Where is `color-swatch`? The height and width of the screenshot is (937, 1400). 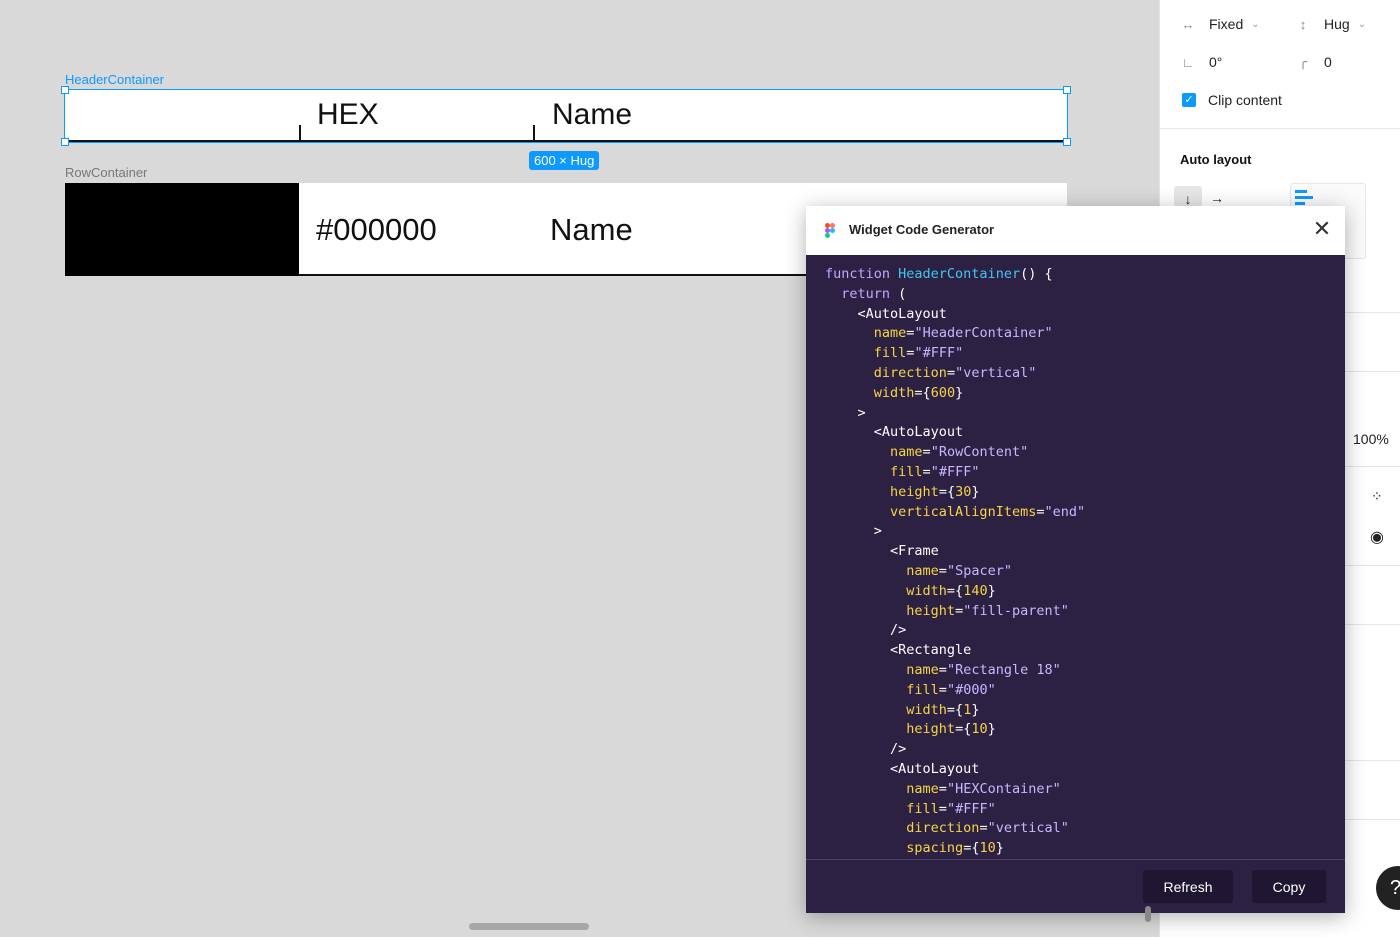 color-swatch is located at coordinates (182, 229).